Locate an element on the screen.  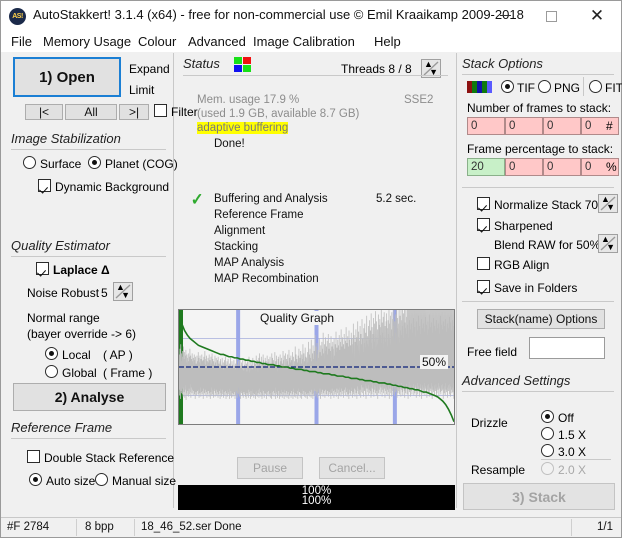
color-format-icon is located at coordinates (480, 87).